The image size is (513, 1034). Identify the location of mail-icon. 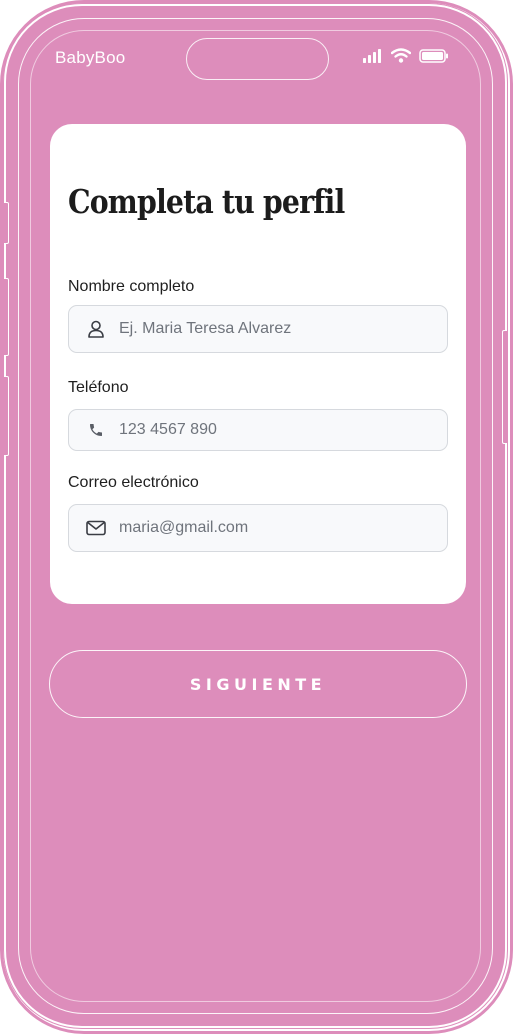
(96, 528).